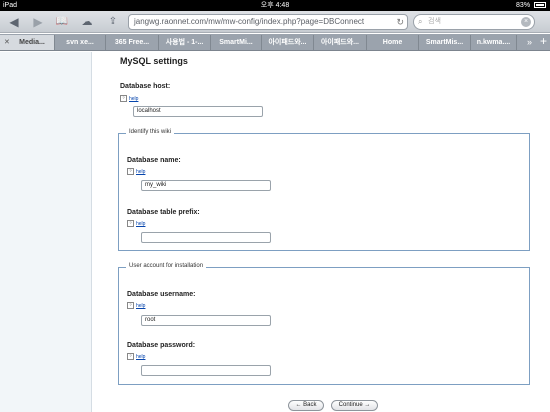 This screenshot has width=550, height=412. What do you see at coordinates (543, 41) in the screenshot?
I see `add-tab-icon: +` at bounding box center [543, 41].